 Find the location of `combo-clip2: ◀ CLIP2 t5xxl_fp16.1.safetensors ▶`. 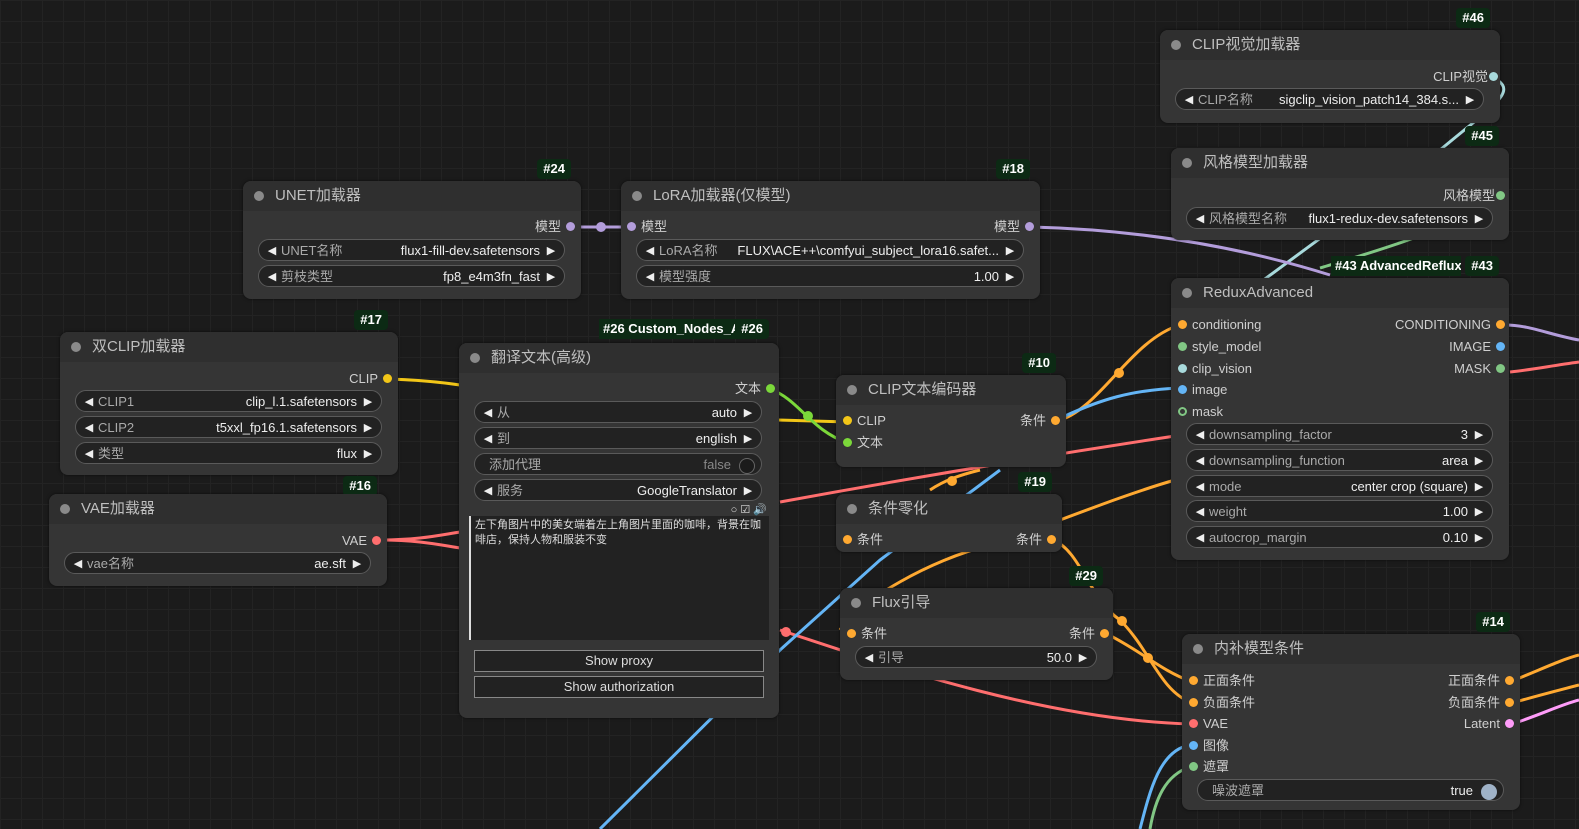

combo-clip2: ◀ CLIP2 t5xxl_fp16.1.safetensors ▶ is located at coordinates (228, 427).